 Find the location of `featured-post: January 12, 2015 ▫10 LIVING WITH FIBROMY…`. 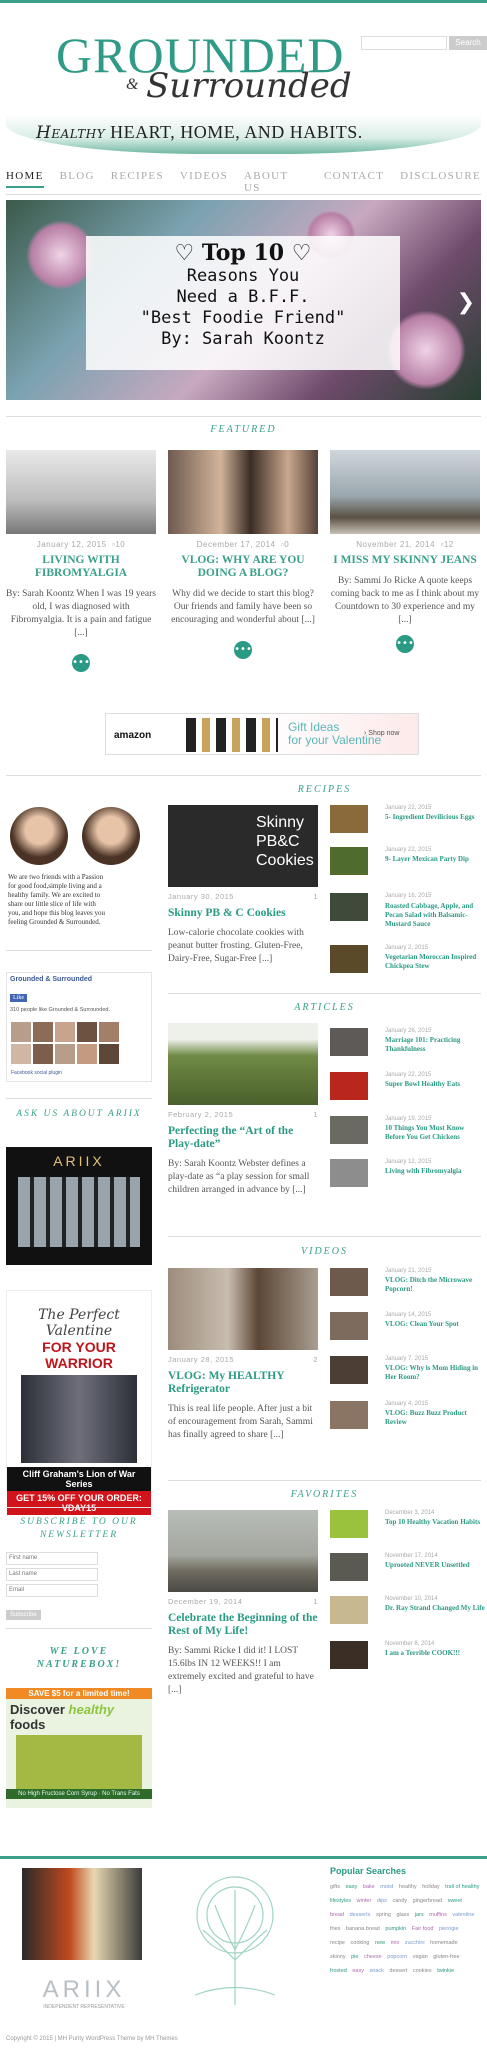

featured-post: January 12, 2015 ▫10 LIVING WITH FIBROMY… is located at coordinates (81, 561).